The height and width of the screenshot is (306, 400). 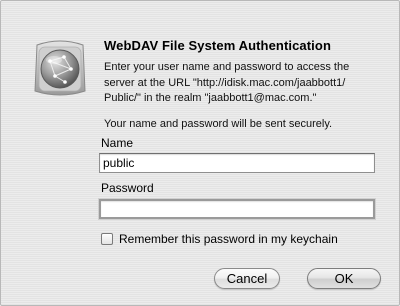 I want to click on password-label: Password, so click(x=127, y=188).